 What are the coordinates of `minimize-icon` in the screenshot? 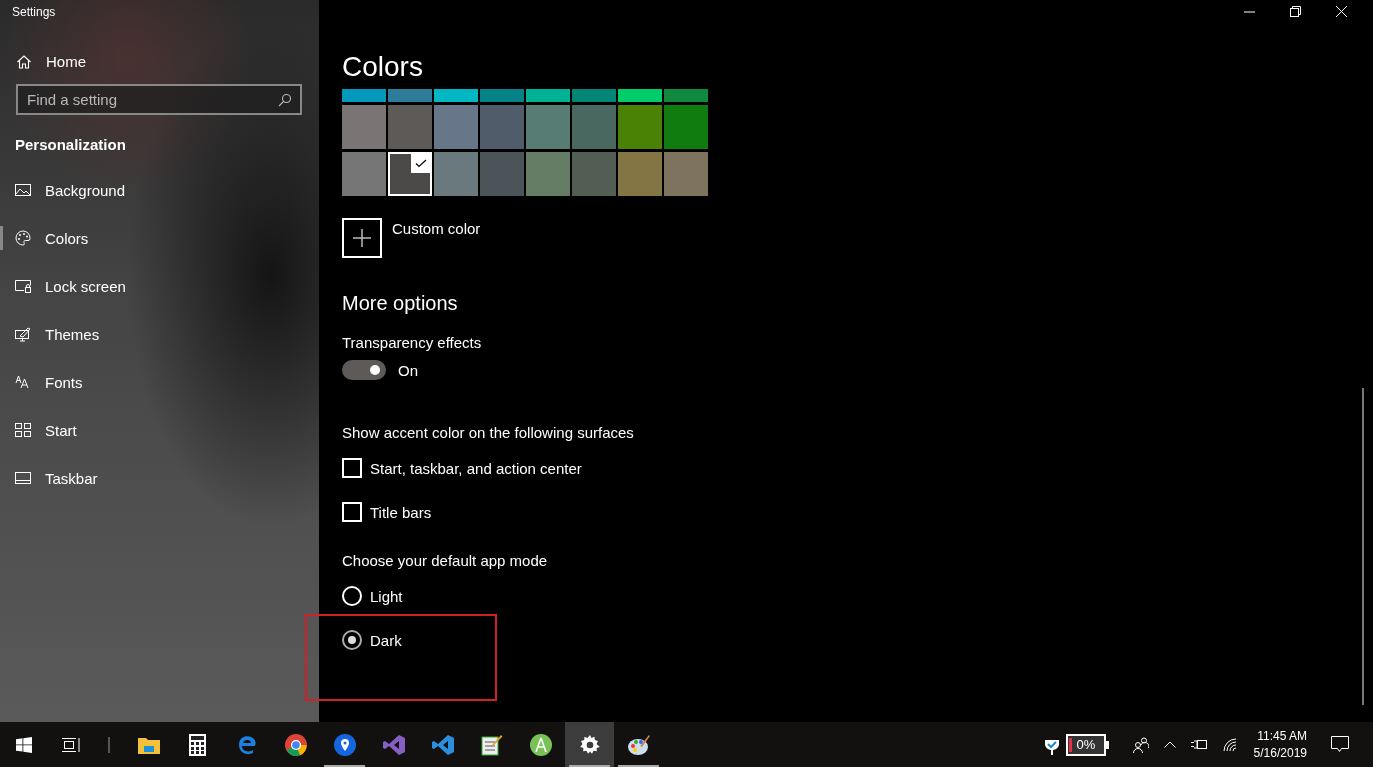 It's located at (1249, 11).